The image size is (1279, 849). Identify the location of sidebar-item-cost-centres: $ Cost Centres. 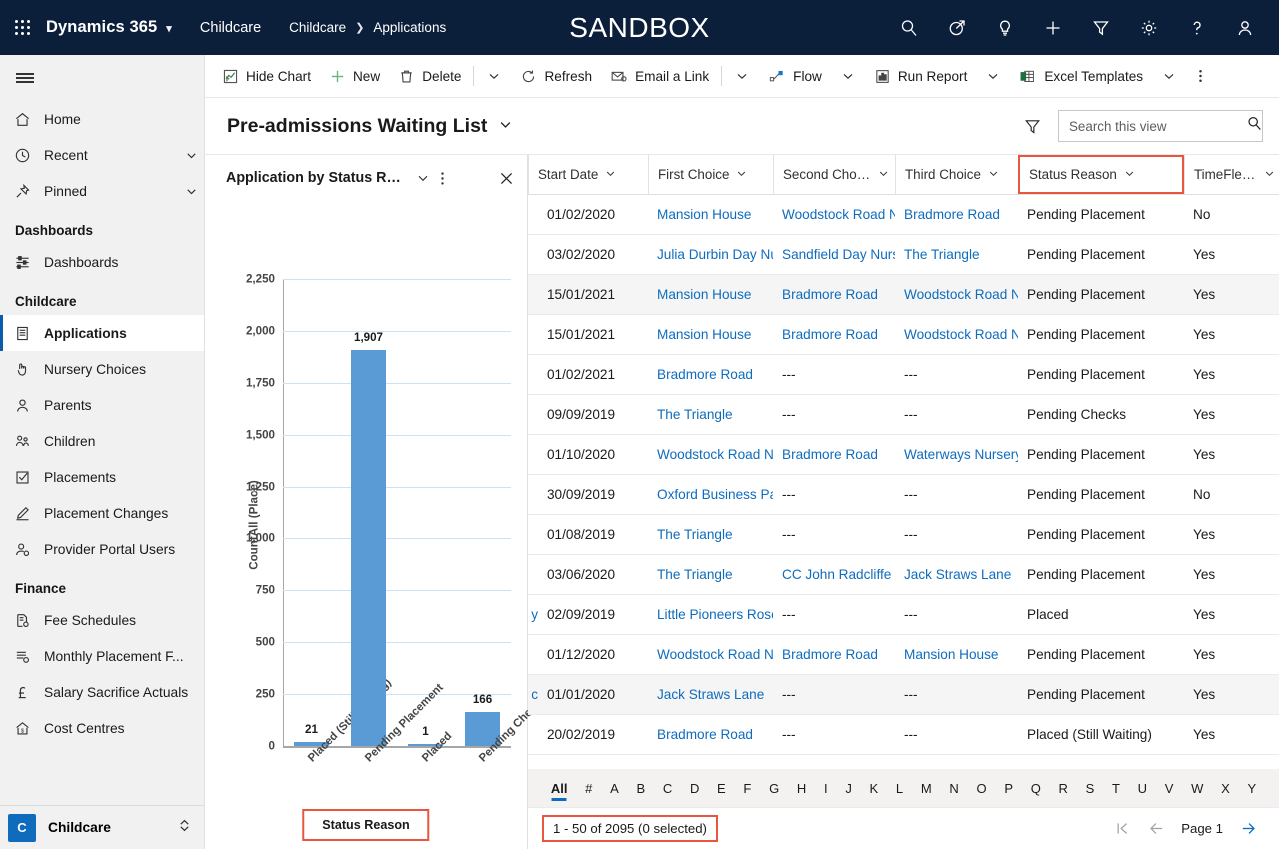
(102, 728).